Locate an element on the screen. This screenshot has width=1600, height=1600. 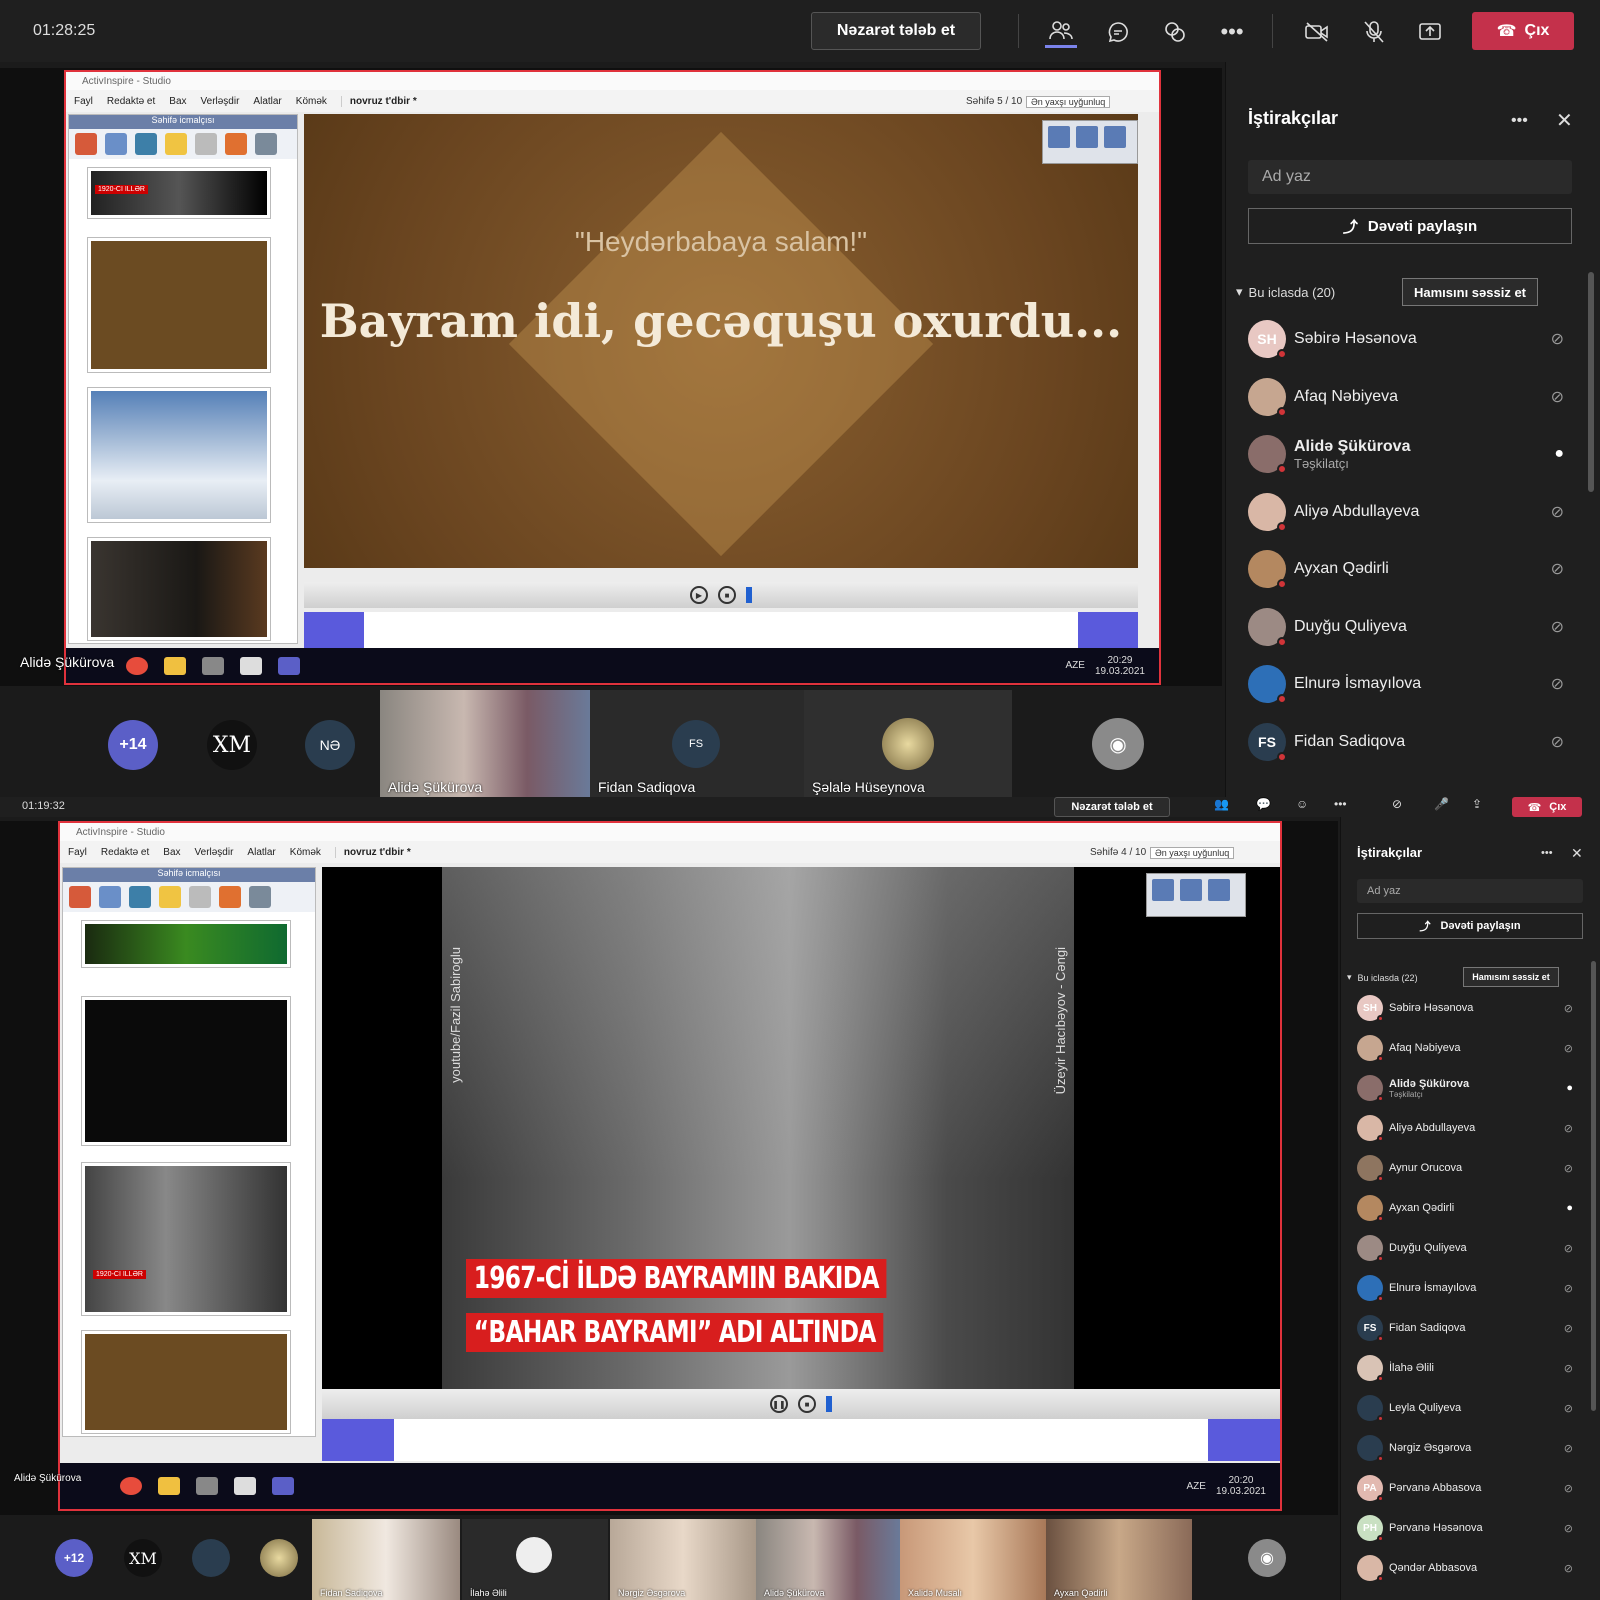
overflow-count: +12 is located at coordinates (74, 1558).